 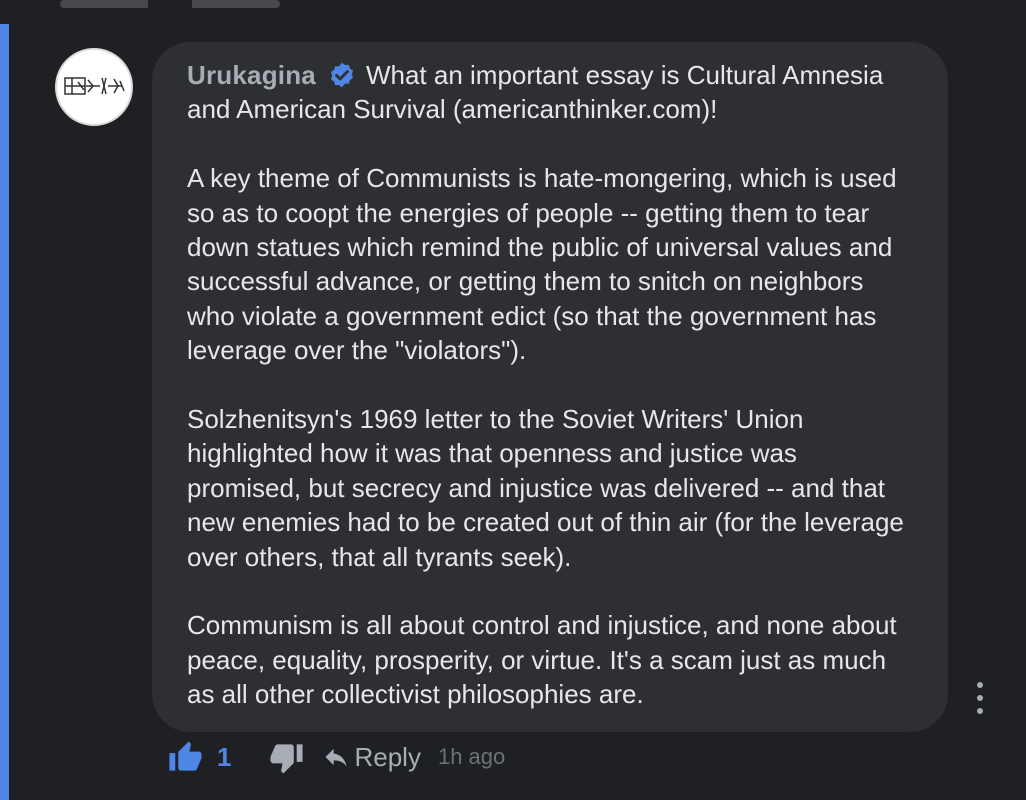 I want to click on reply-button: Reply, so click(x=371, y=757).